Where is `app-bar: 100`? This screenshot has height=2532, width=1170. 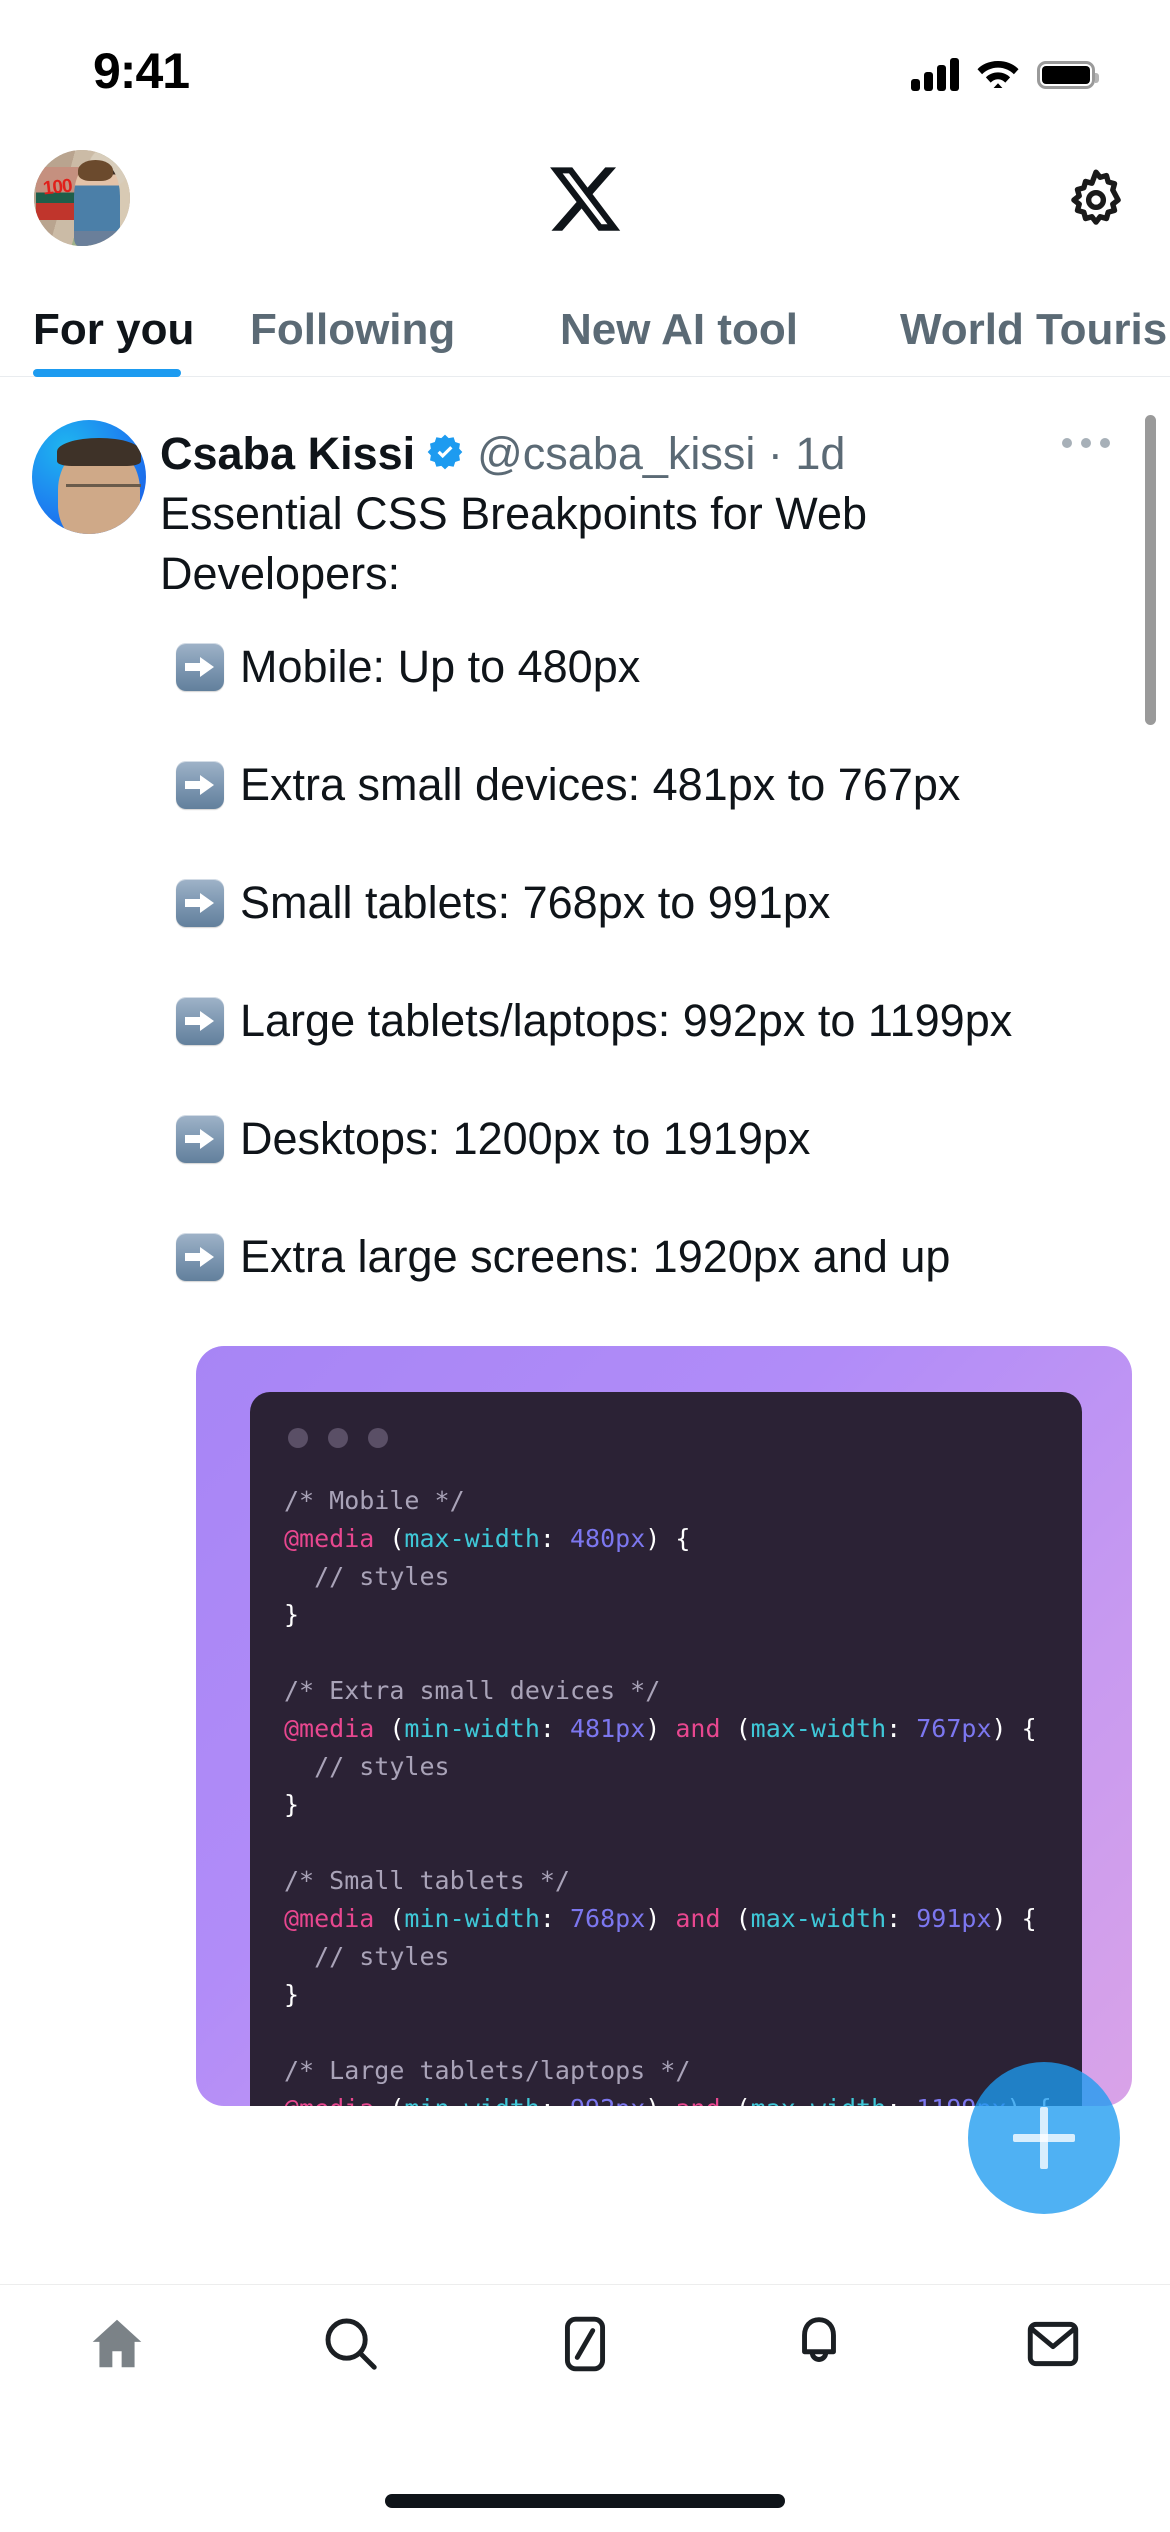
app-bar: 100 is located at coordinates (585, 200).